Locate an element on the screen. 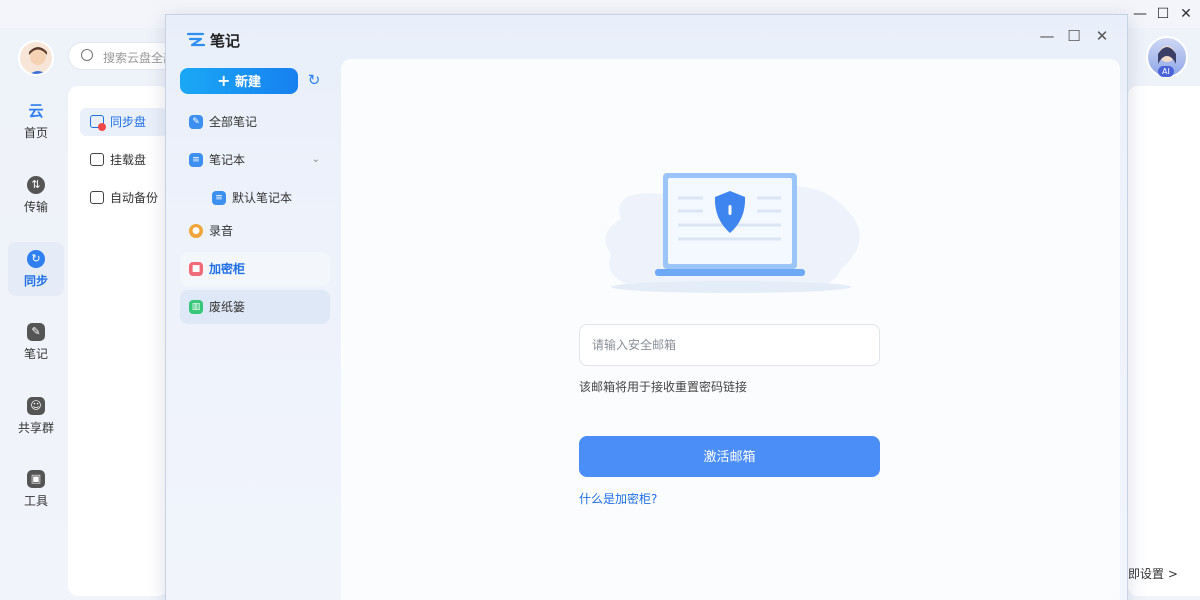  nav-sync-label: 同步 is located at coordinates (35, 281).